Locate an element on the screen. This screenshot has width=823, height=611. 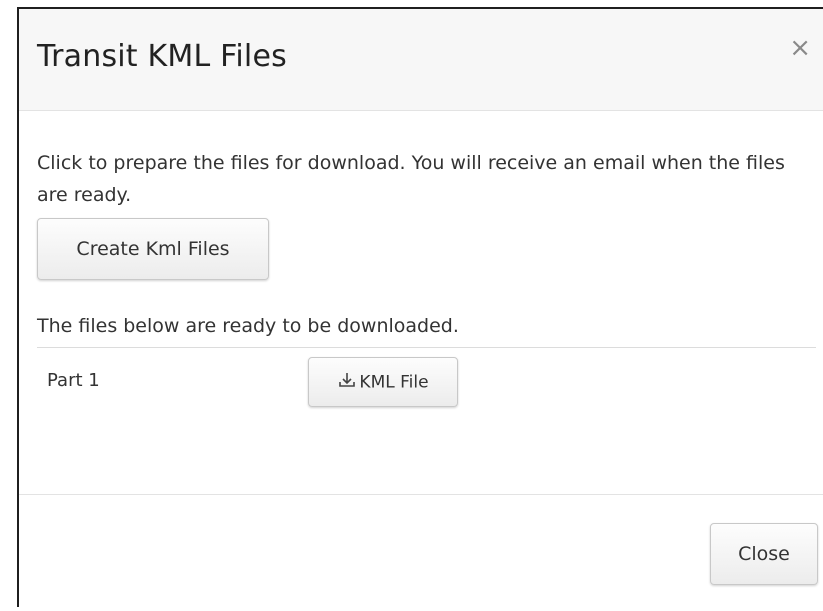
kml-file-download-button: KML File is located at coordinates (383, 382).